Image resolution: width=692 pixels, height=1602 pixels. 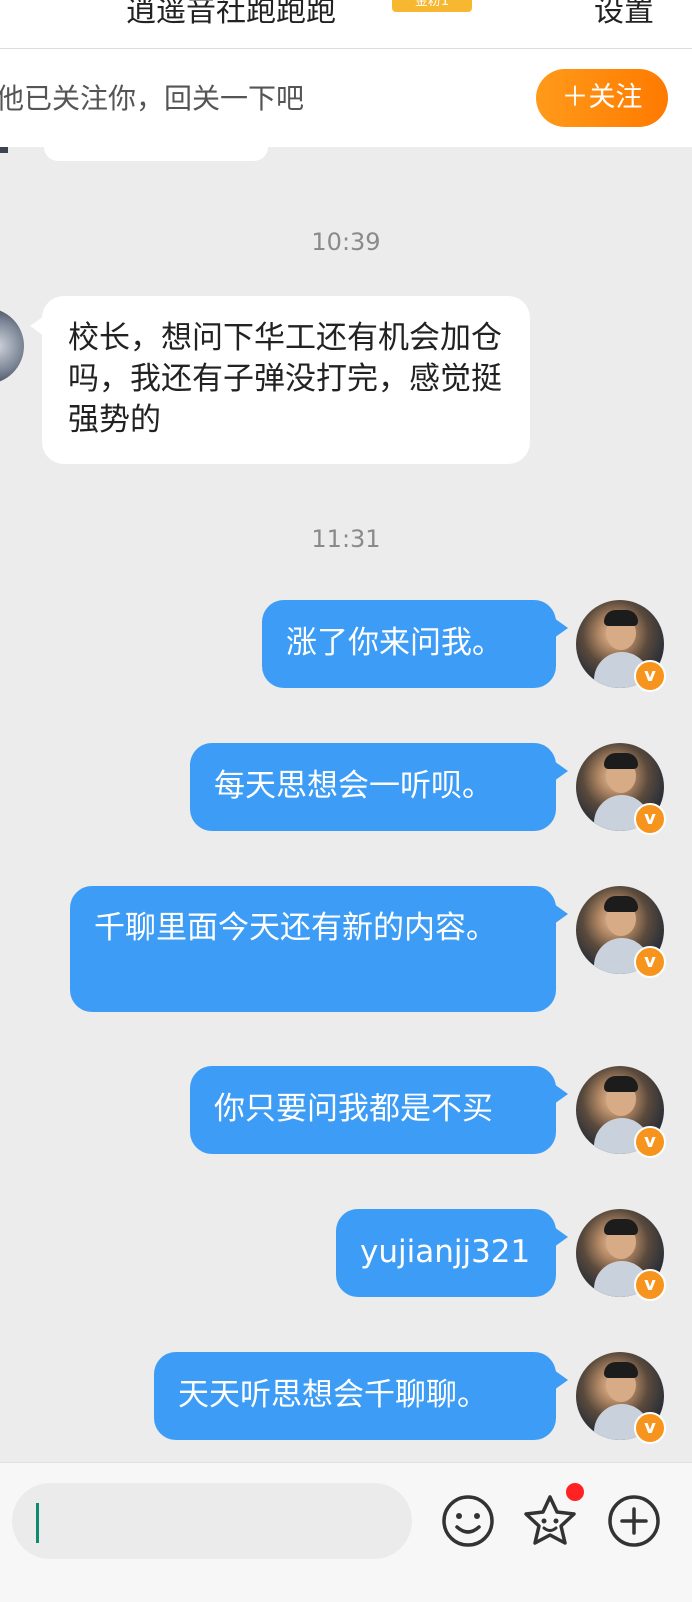 What do you see at coordinates (346, 539) in the screenshot?
I see `timestamp: 11:31` at bounding box center [346, 539].